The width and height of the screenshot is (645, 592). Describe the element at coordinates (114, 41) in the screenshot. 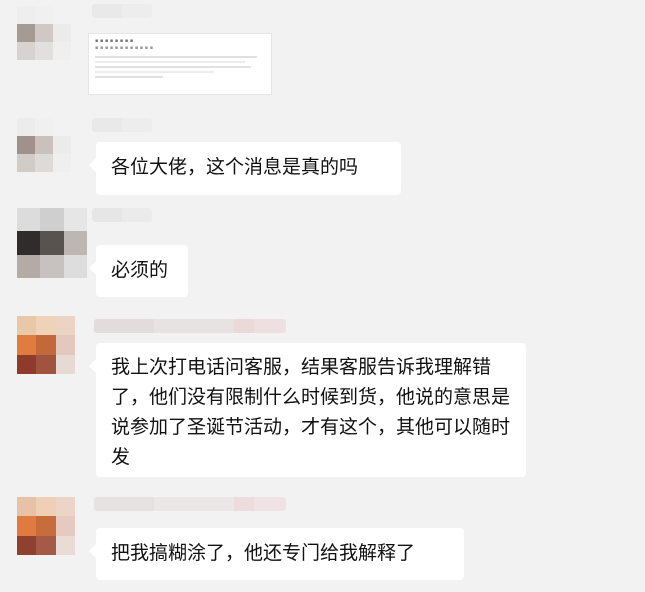

I see `card-title-line: ▪ ▪ ▪ ▪ ▪ ▪ ▪ ▪` at that location.